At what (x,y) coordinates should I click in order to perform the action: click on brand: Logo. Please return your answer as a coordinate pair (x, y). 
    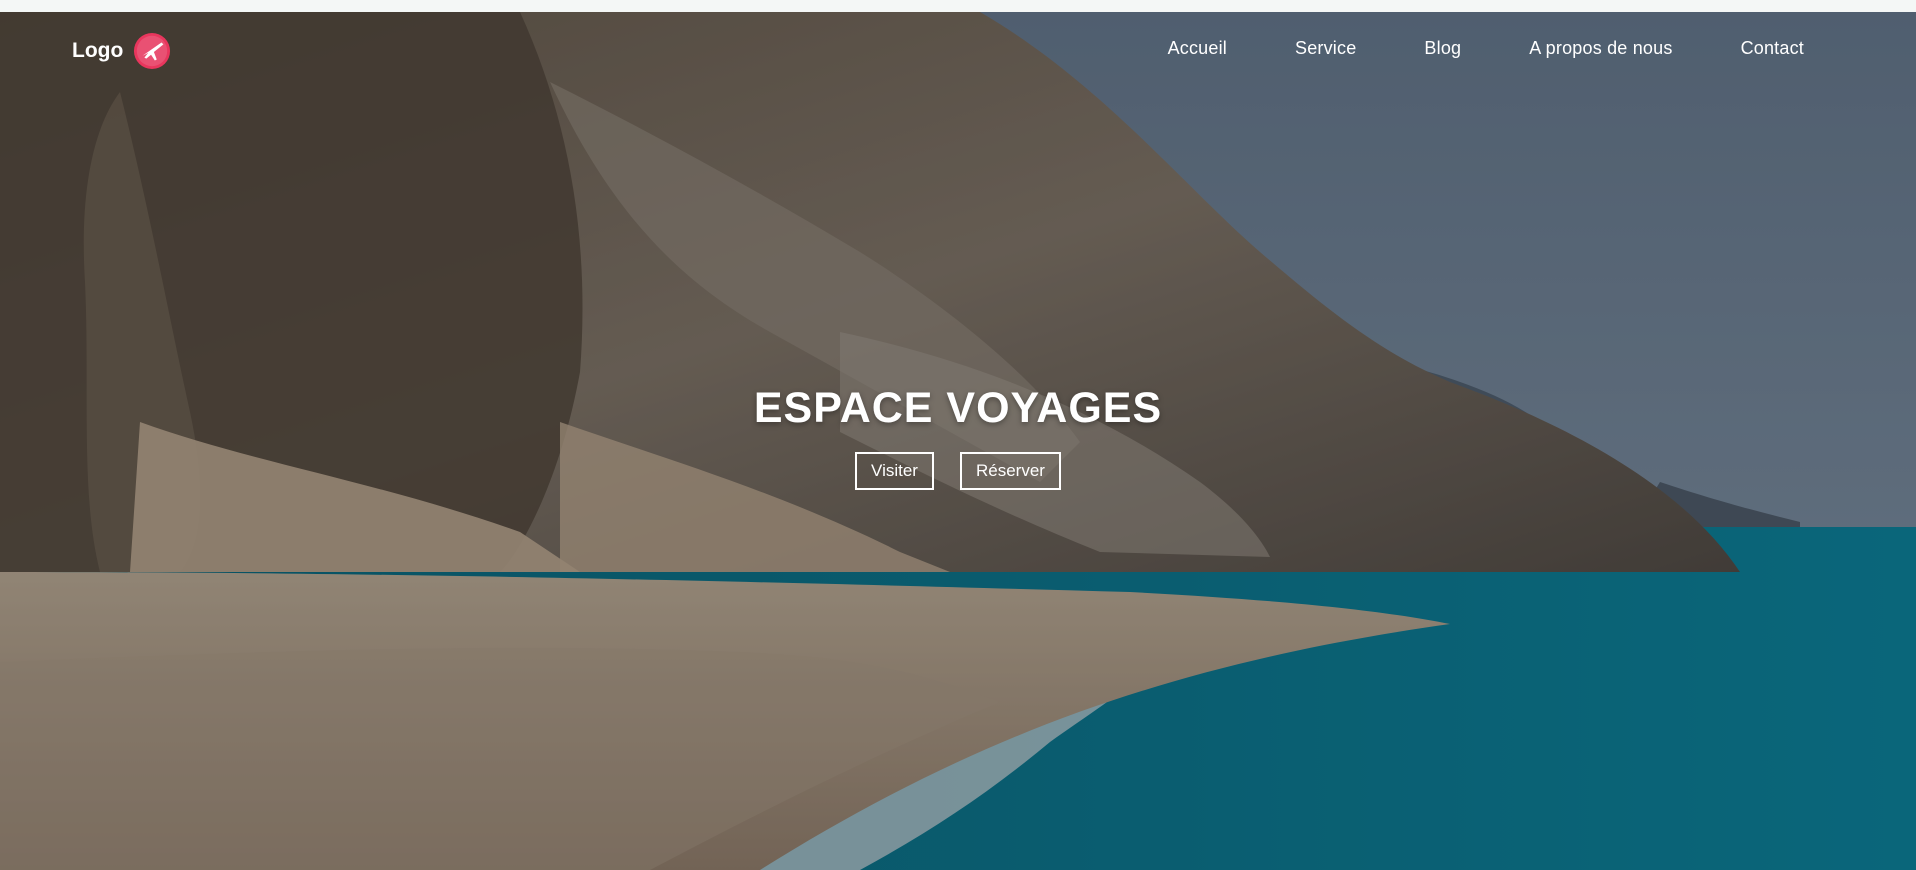
    Looking at the image, I should click on (121, 51).